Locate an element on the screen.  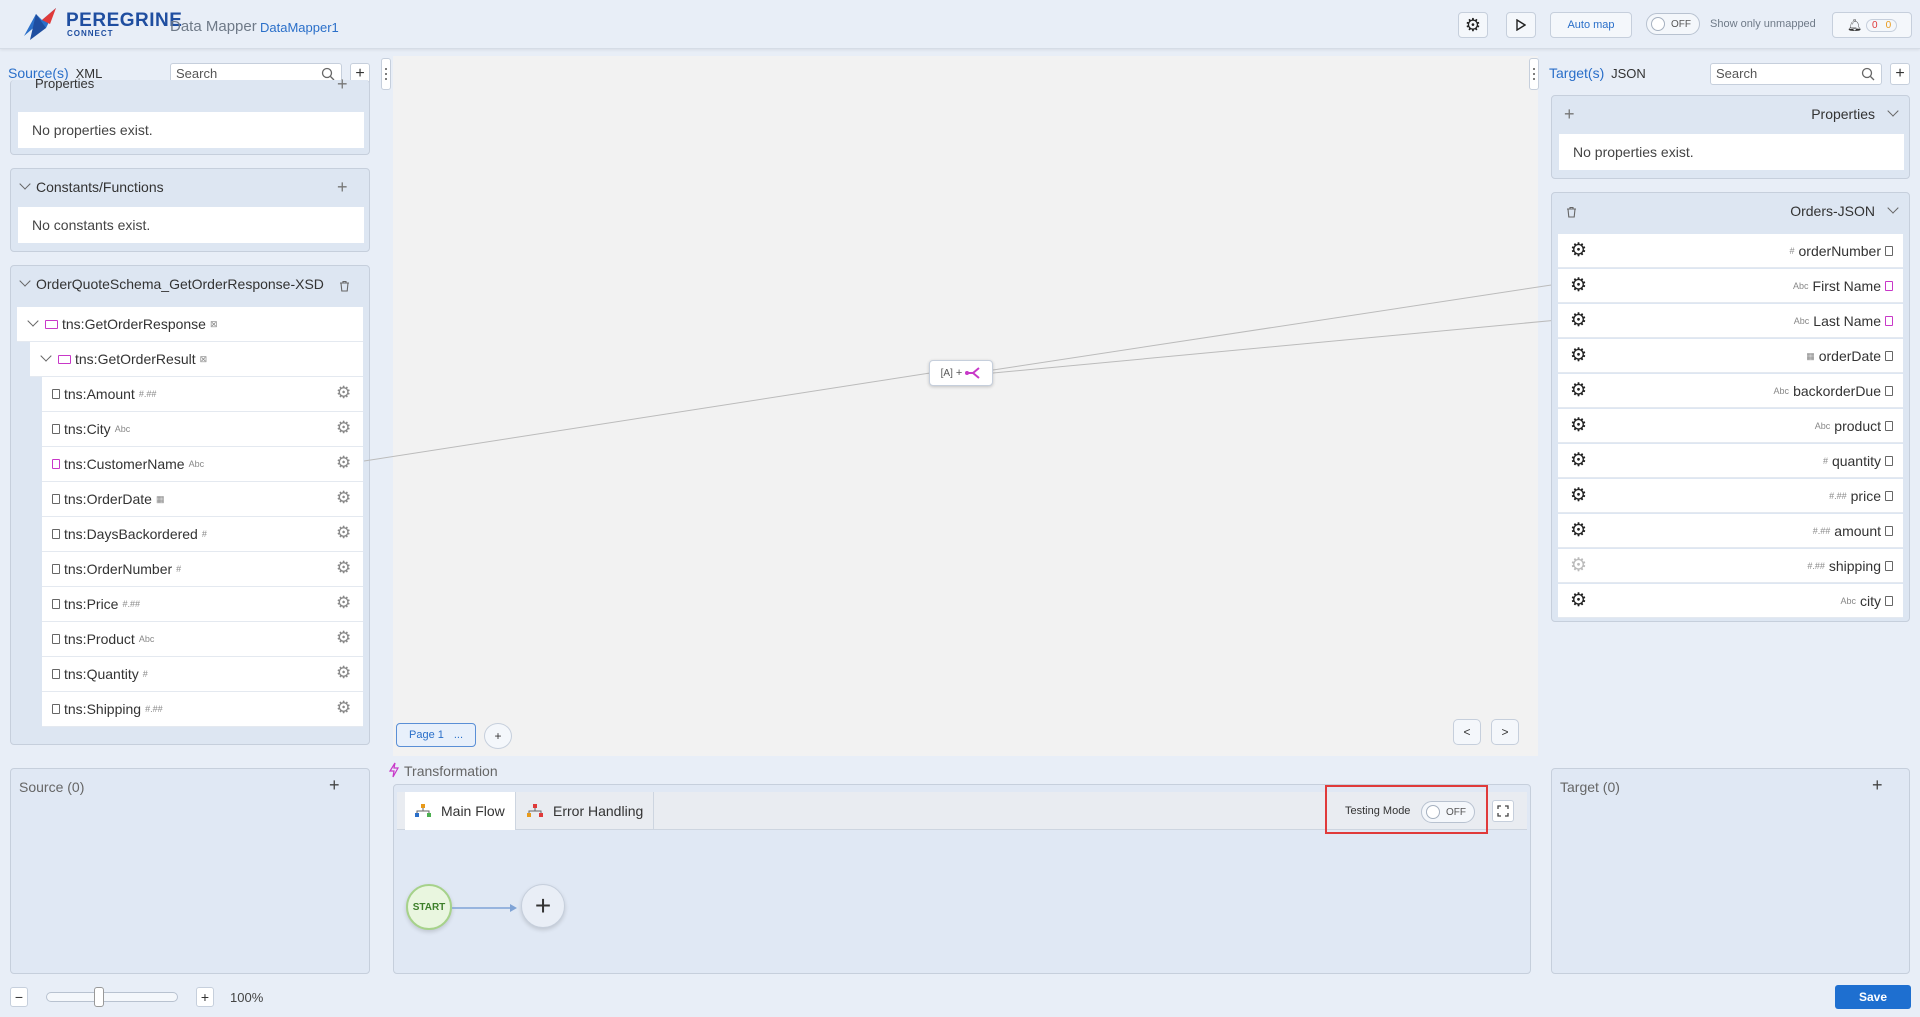
flow-icon is located at coordinates (423, 810).